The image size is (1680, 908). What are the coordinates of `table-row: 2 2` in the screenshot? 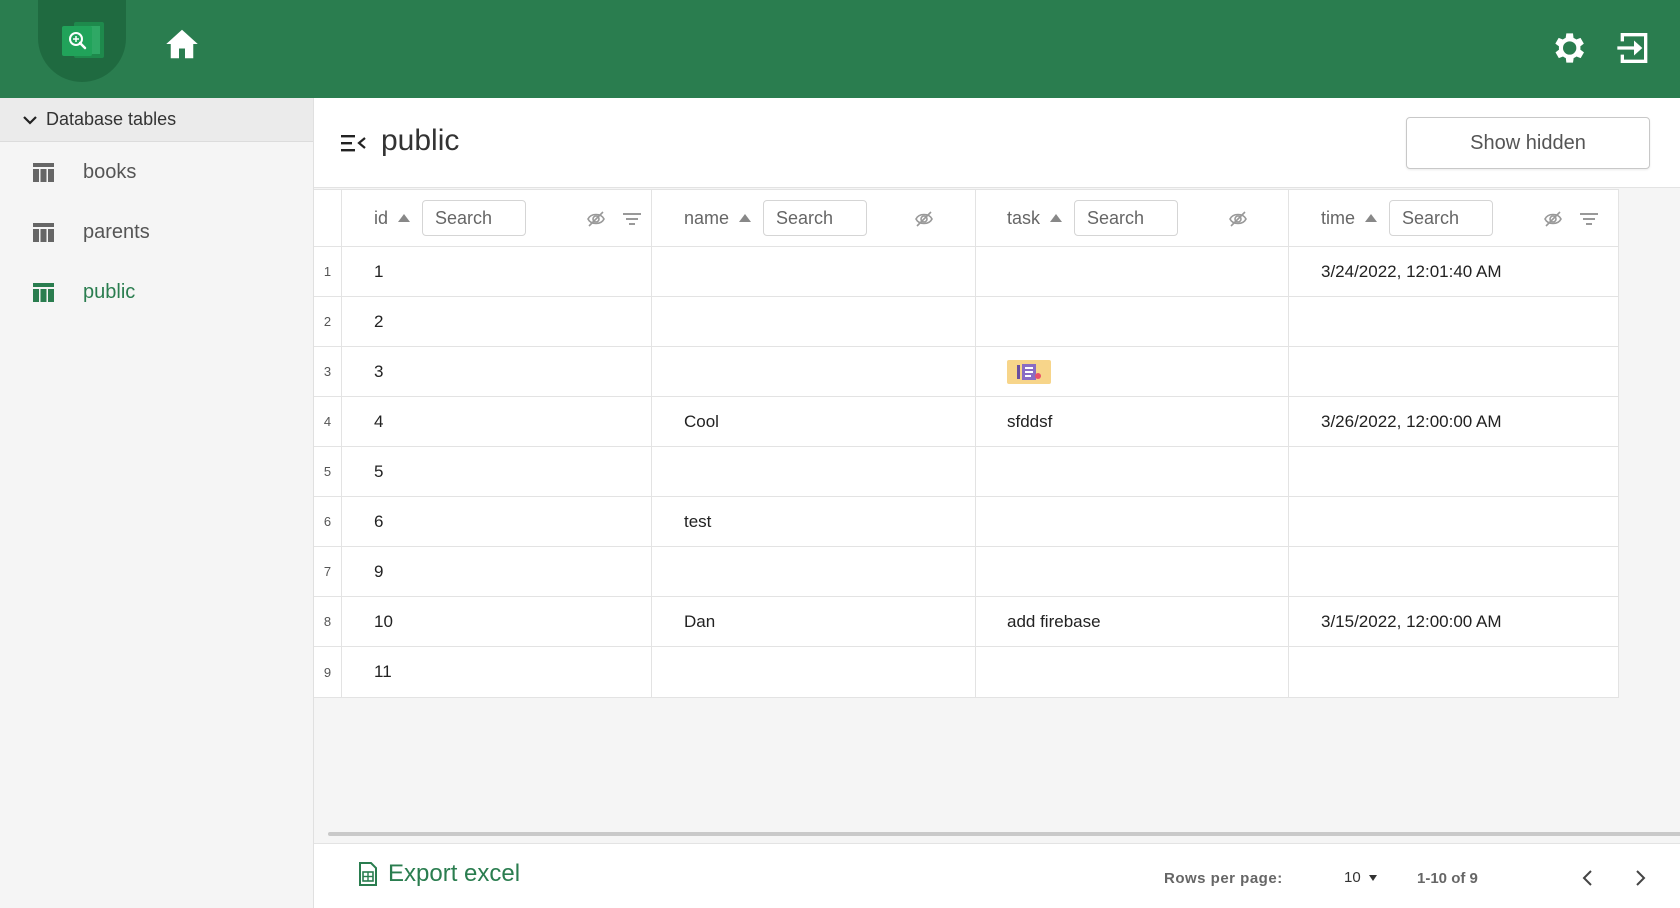 It's located at (966, 322).